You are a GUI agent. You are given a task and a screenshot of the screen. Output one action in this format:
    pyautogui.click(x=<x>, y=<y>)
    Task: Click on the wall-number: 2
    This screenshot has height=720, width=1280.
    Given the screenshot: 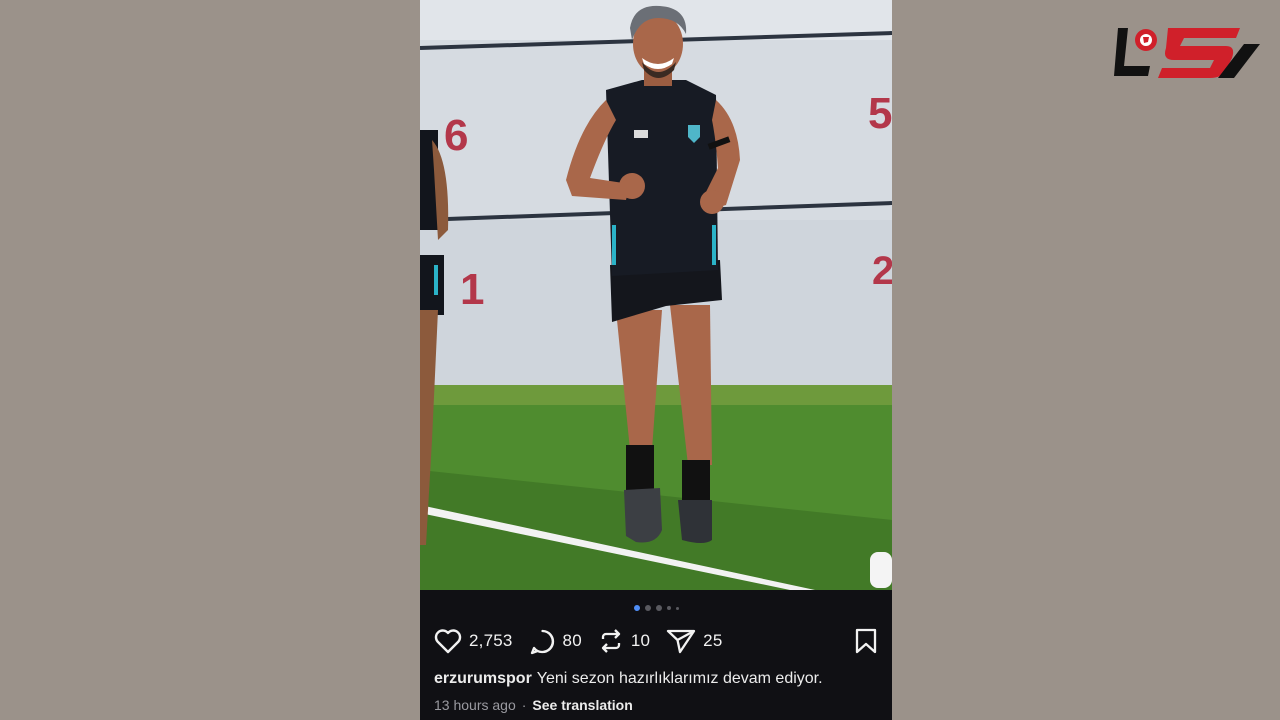 What is the action you would take?
    pyautogui.click(x=882, y=271)
    